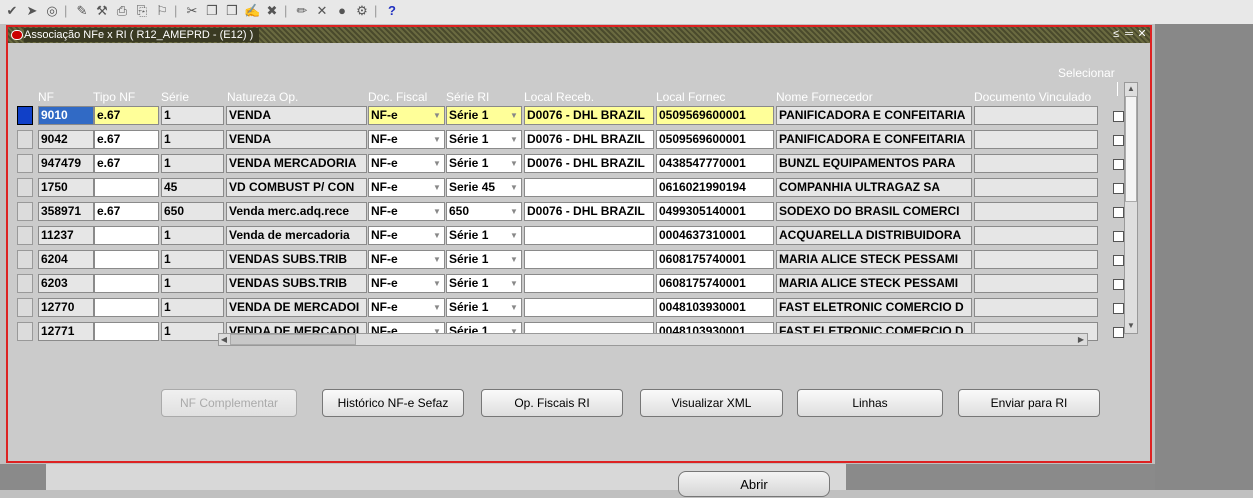 The width and height of the screenshot is (1253, 498). I want to click on natureza-cell: Venda merc.adq.rece, so click(296, 211).